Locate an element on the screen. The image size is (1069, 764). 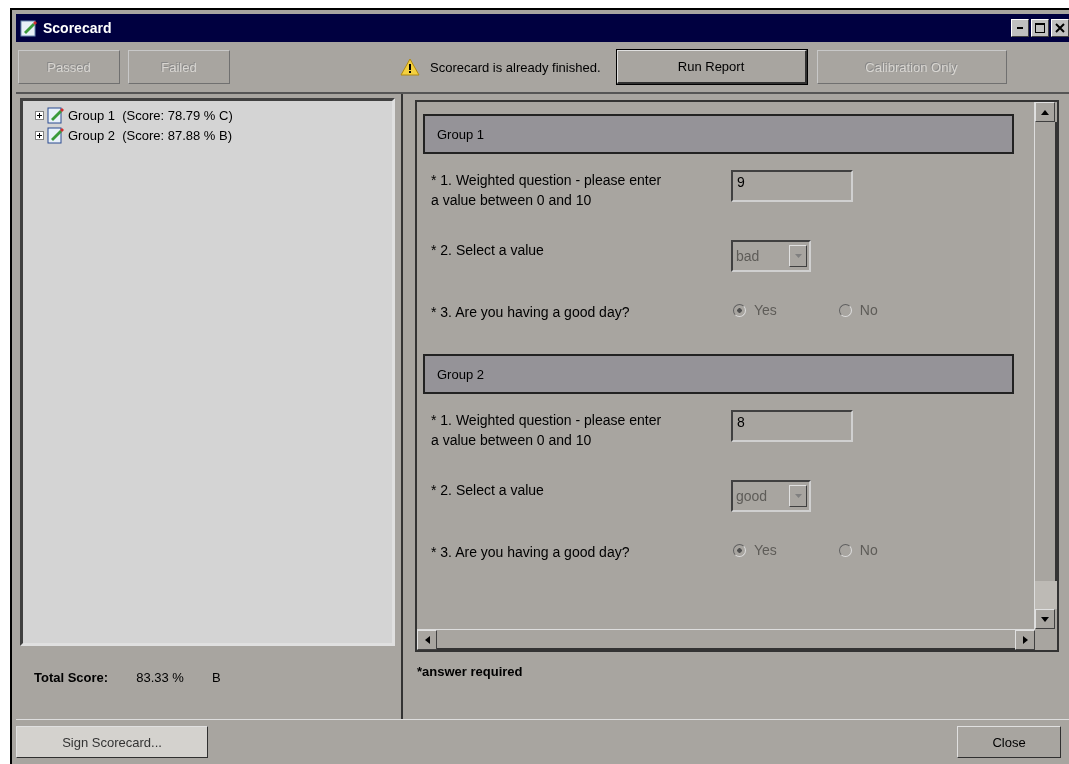
footnote: *answer required is located at coordinates (470, 671).